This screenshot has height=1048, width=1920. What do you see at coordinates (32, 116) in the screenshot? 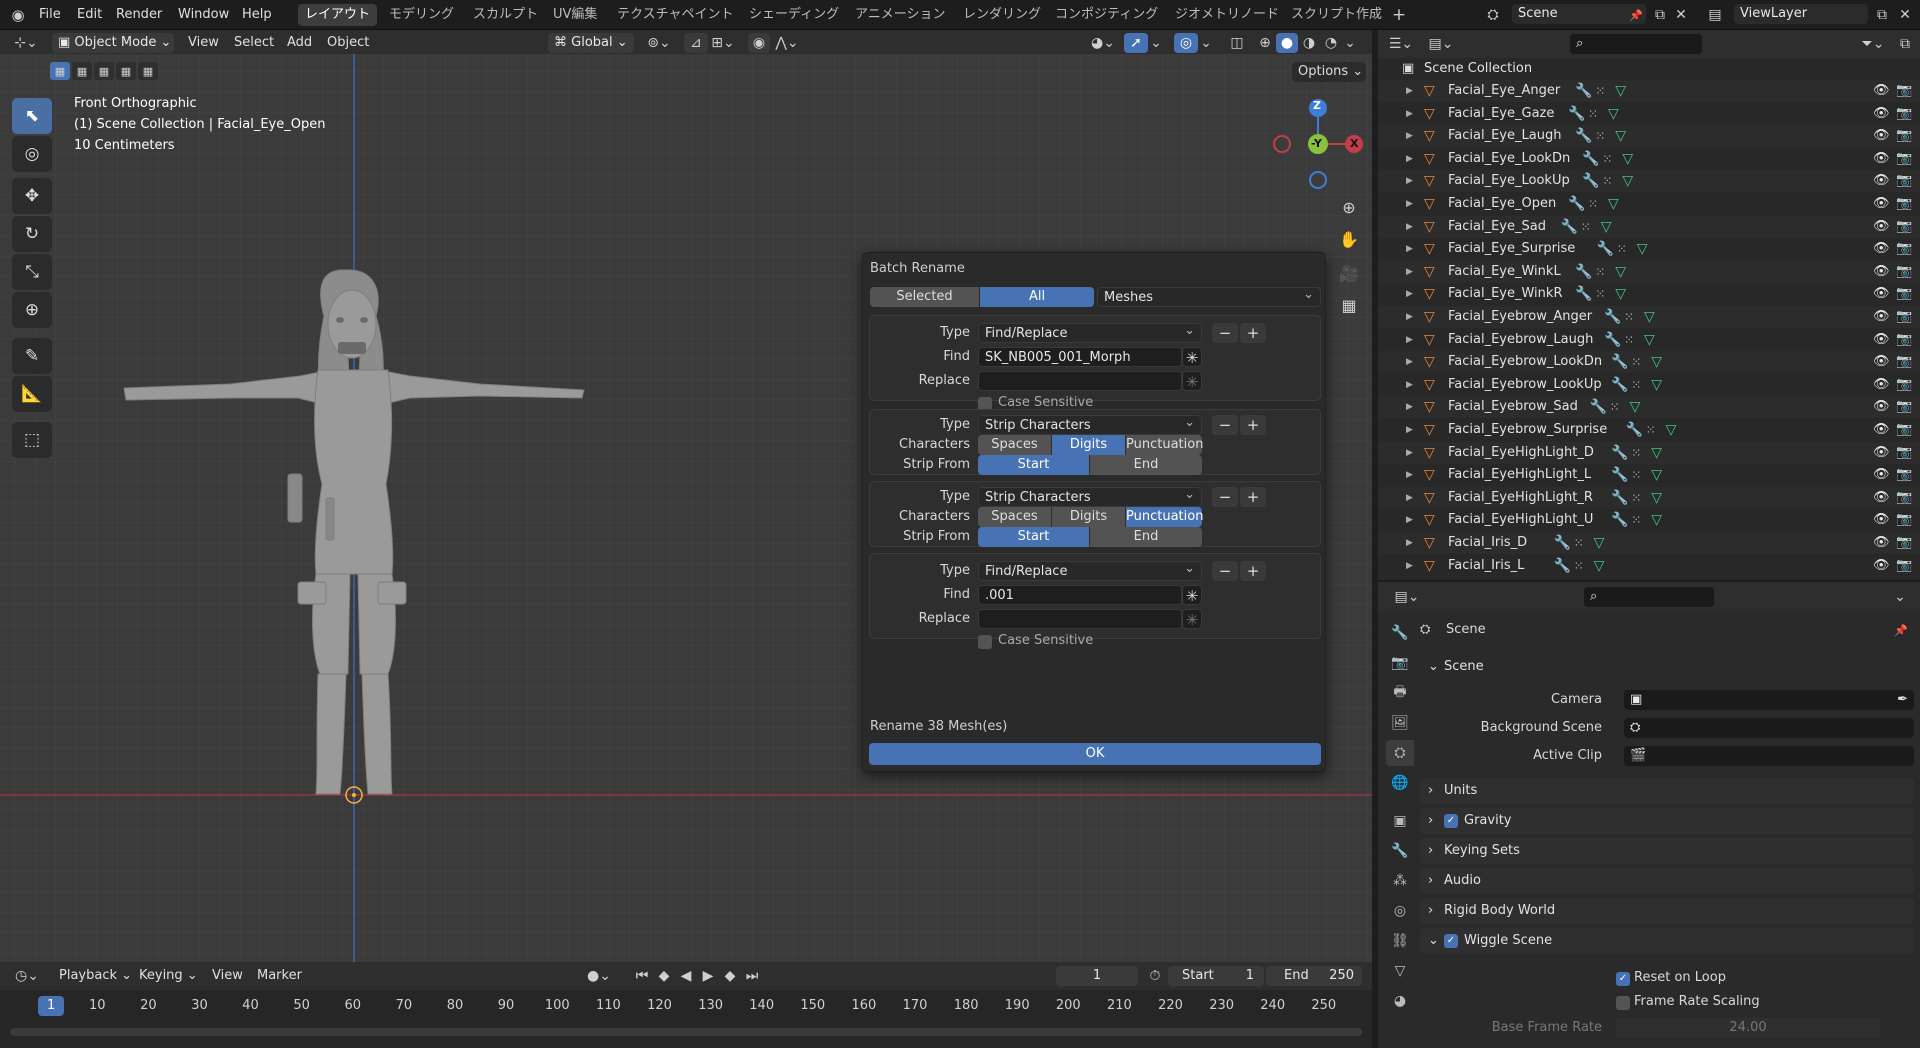
I see `tool-select-box: ⬉` at bounding box center [32, 116].